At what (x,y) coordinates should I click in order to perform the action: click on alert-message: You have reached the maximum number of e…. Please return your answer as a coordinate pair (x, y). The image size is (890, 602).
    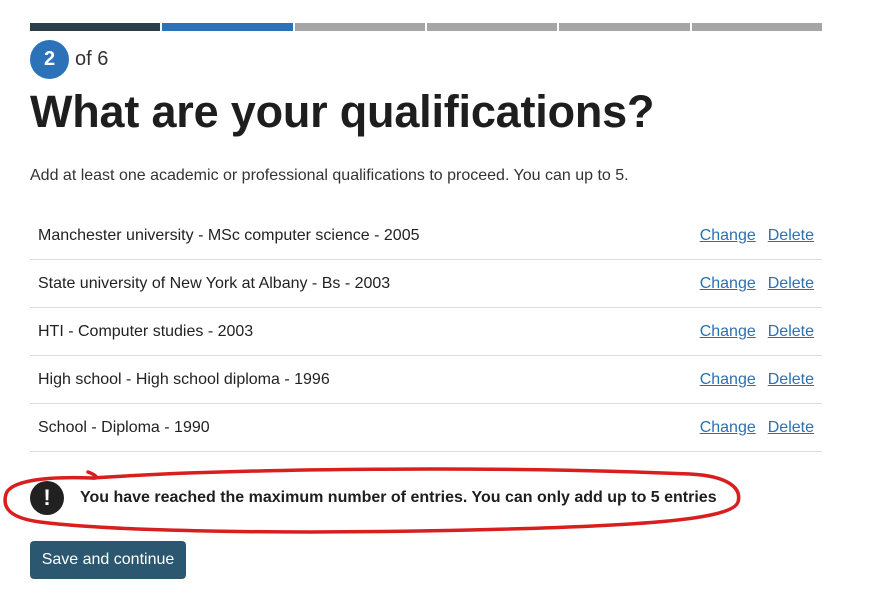
    Looking at the image, I should click on (398, 497).